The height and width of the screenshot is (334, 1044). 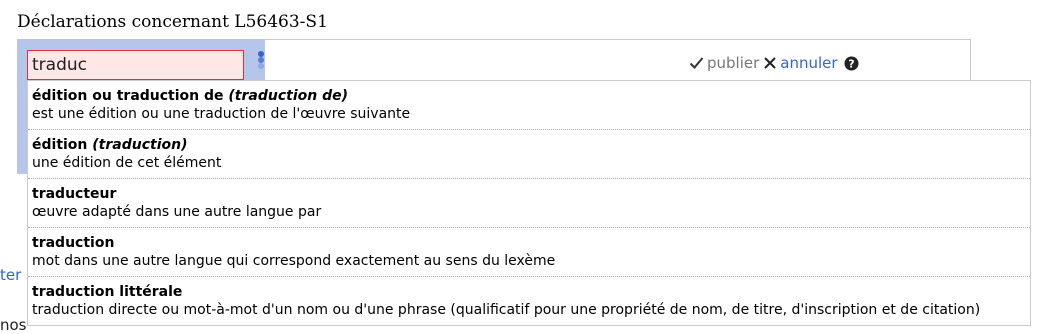 What do you see at coordinates (733, 63) in the screenshot?
I see `publish-label: publier` at bounding box center [733, 63].